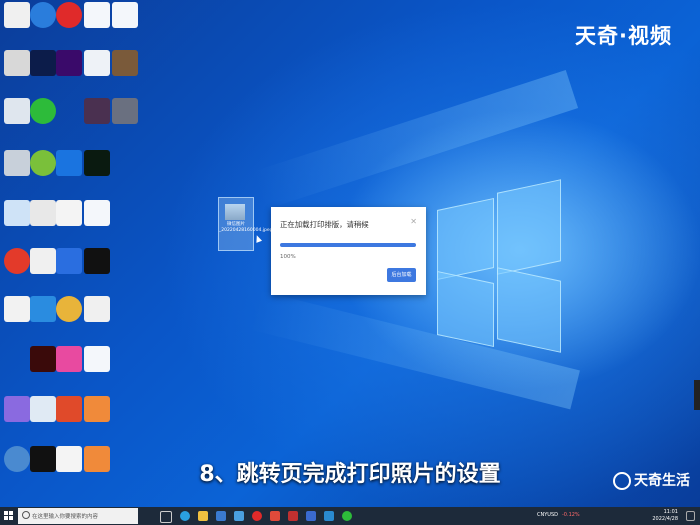 Image resolution: width=700 pixels, height=525 pixels. I want to click on store-icon, so click(221, 516).